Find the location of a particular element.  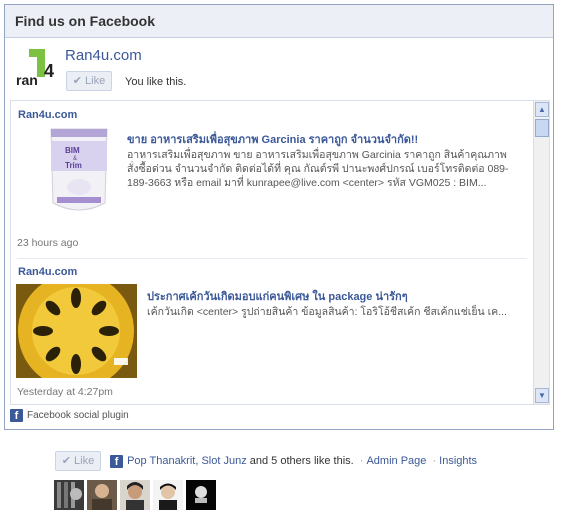

post-time: Yesterday at 4:27pm is located at coordinates (65, 392).